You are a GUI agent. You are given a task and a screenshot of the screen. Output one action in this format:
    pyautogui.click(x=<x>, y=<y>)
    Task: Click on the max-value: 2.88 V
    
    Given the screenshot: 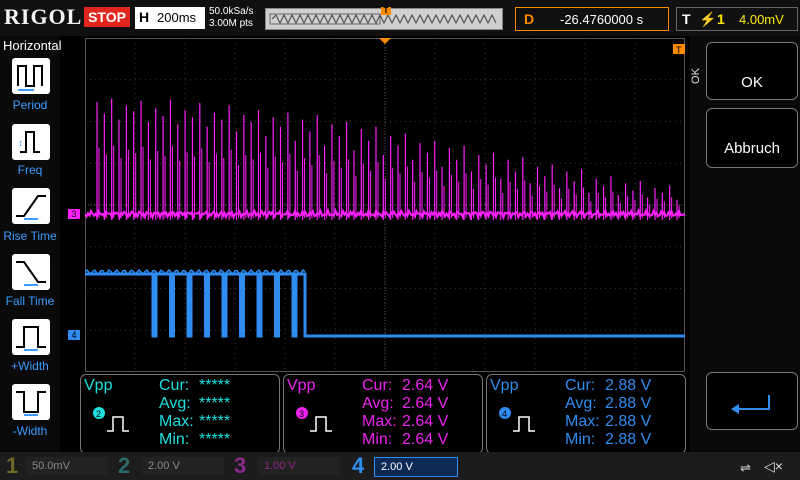 What is the action you would take?
    pyautogui.click(x=628, y=421)
    